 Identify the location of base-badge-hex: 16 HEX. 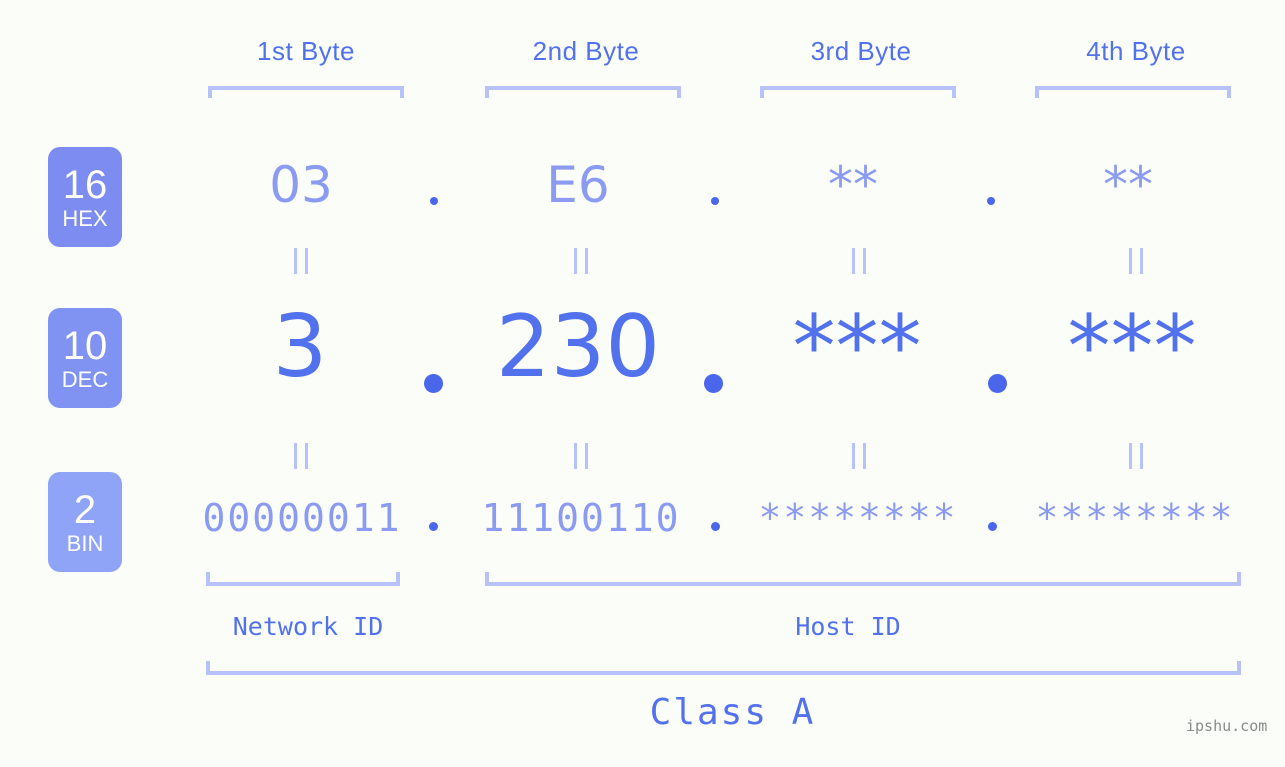
(85, 197).